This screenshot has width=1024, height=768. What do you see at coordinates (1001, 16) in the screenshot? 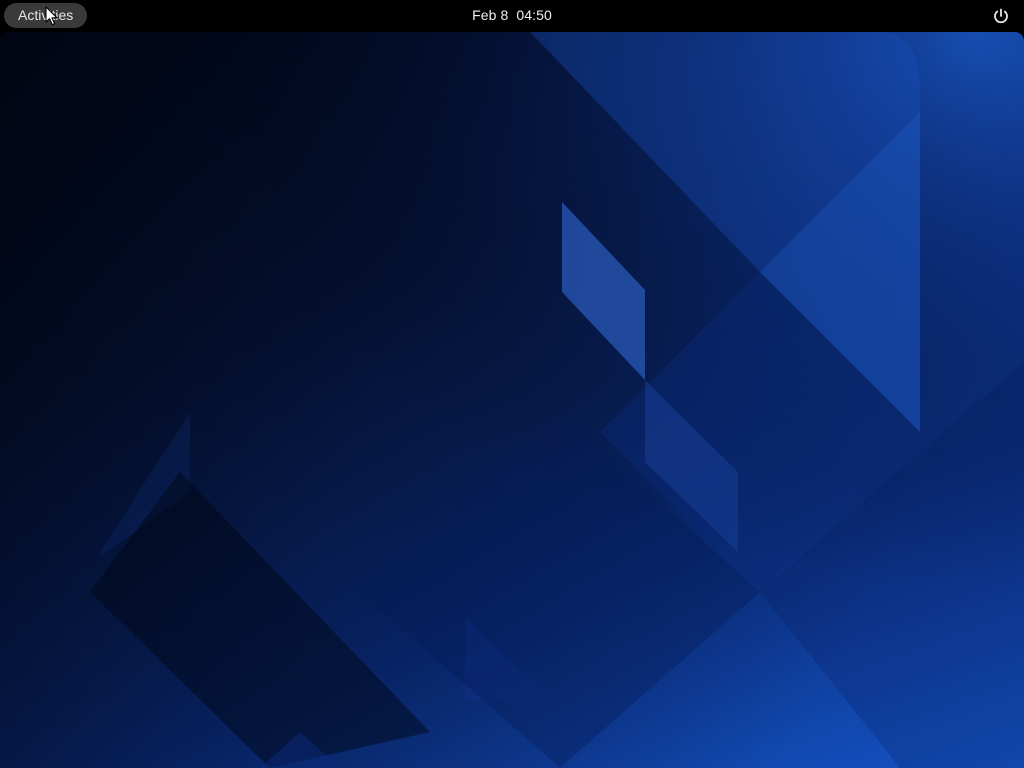
I see `power-icon` at bounding box center [1001, 16].